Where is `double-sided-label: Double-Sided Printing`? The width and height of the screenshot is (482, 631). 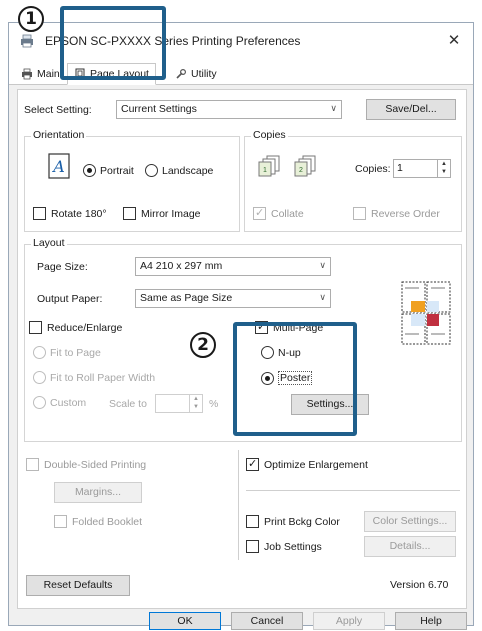
double-sided-label: Double-Sided Printing is located at coordinates (95, 464).